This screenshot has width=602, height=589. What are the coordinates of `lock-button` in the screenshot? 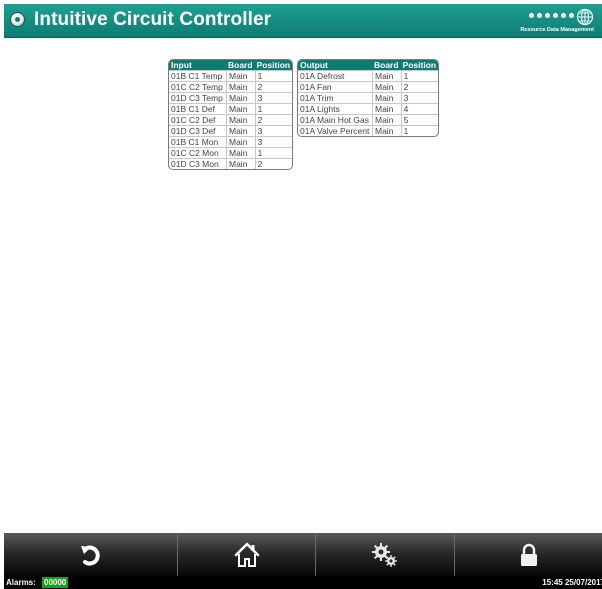 It's located at (528, 554).